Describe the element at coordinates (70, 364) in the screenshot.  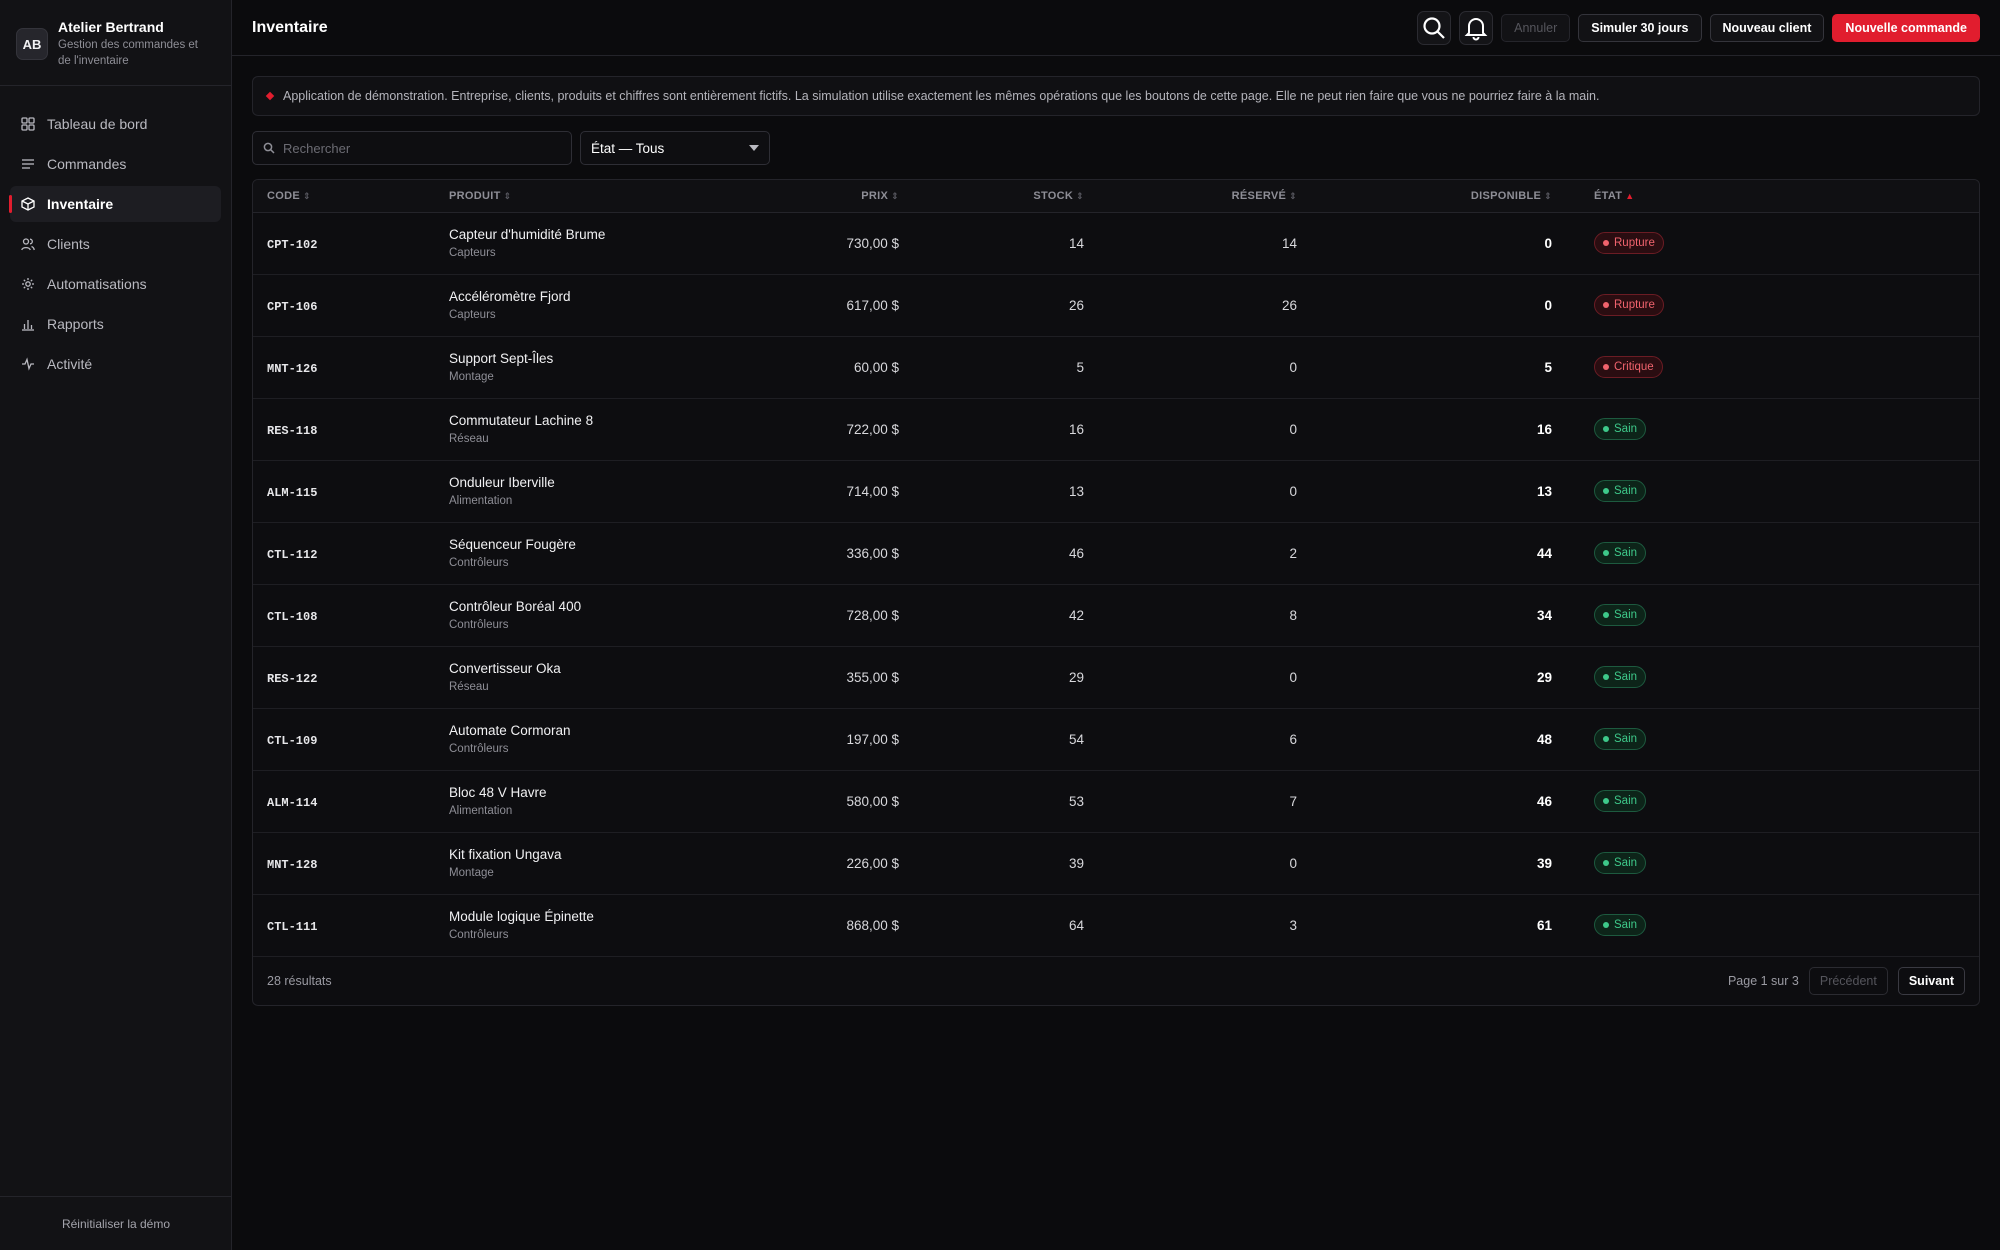
I see `sidebar-item-label: Activité` at that location.